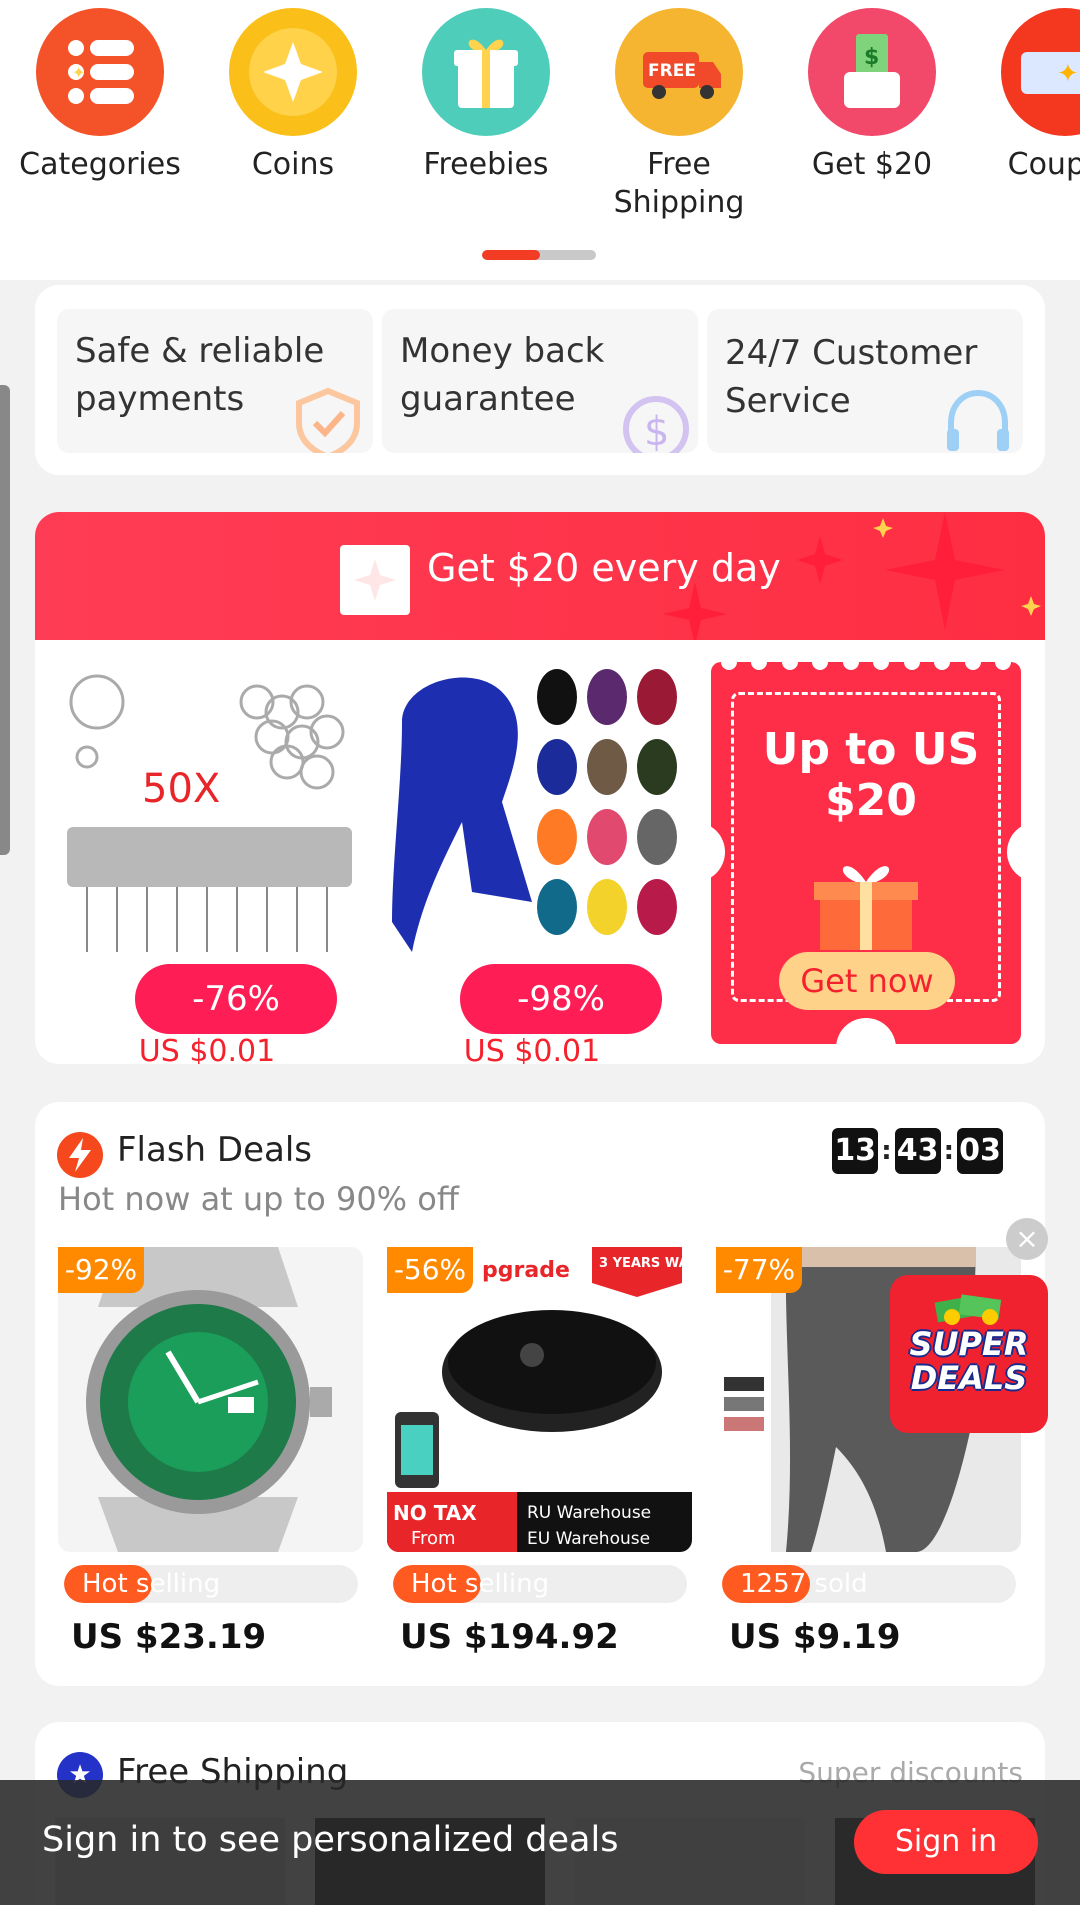  Describe the element at coordinates (488, 399) in the screenshot. I see `guarantee-line2: guarantee` at that location.